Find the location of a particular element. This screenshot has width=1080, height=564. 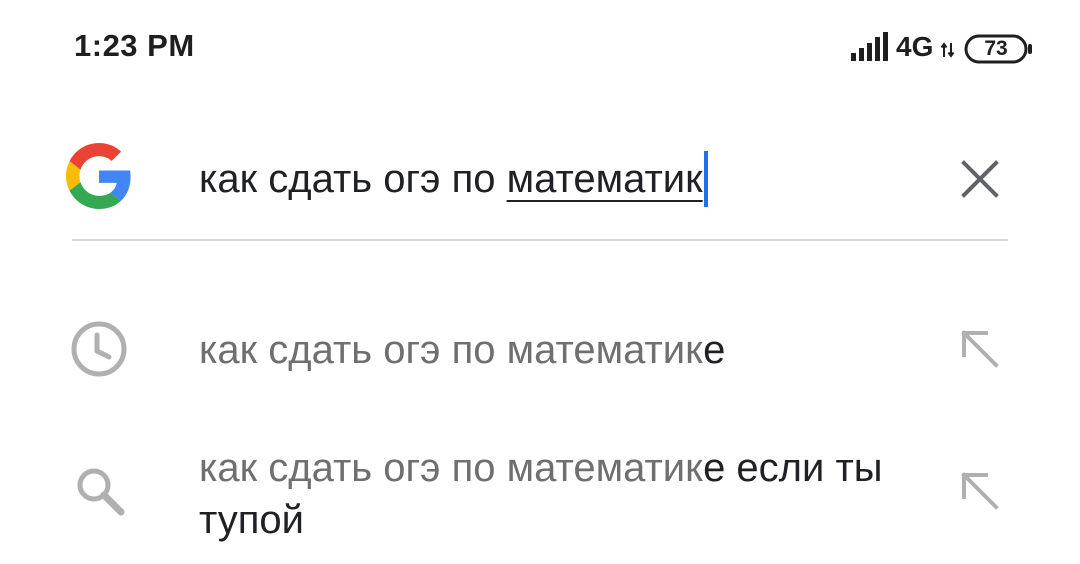

google-g-icon is located at coordinates (98, 176).